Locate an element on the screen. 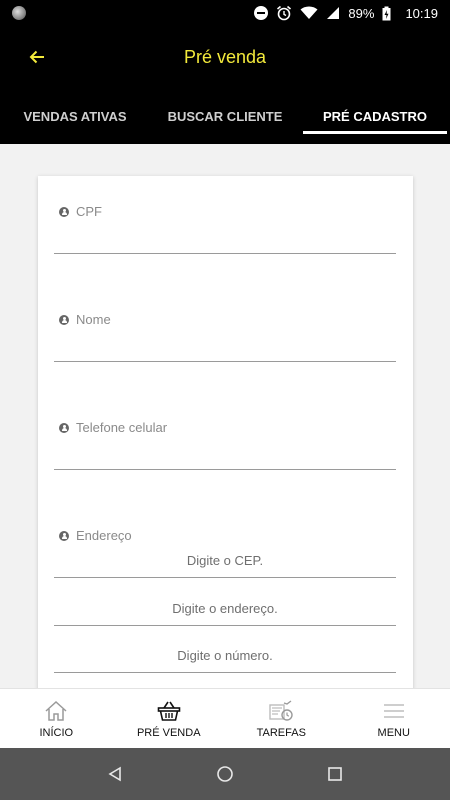 This screenshot has width=450, height=800. battery-charging-icon is located at coordinates (386, 13).